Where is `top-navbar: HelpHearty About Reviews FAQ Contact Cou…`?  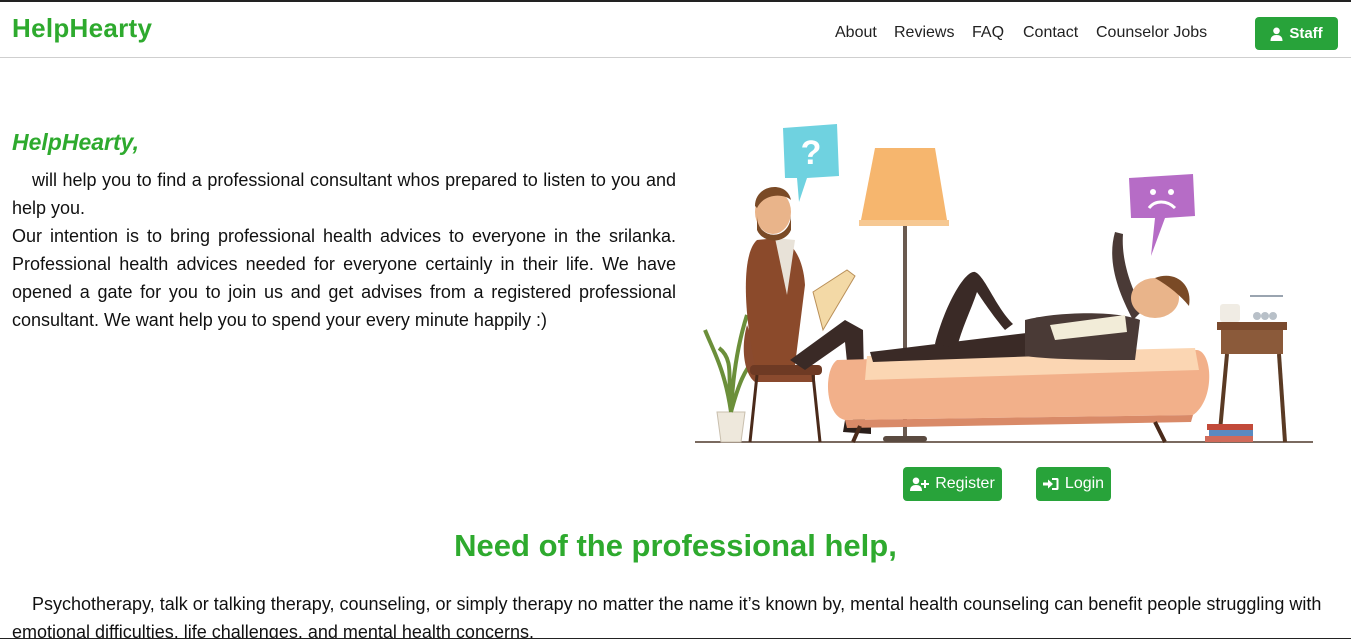 top-navbar: HelpHearty About Reviews FAQ Contact Cou… is located at coordinates (675, 30).